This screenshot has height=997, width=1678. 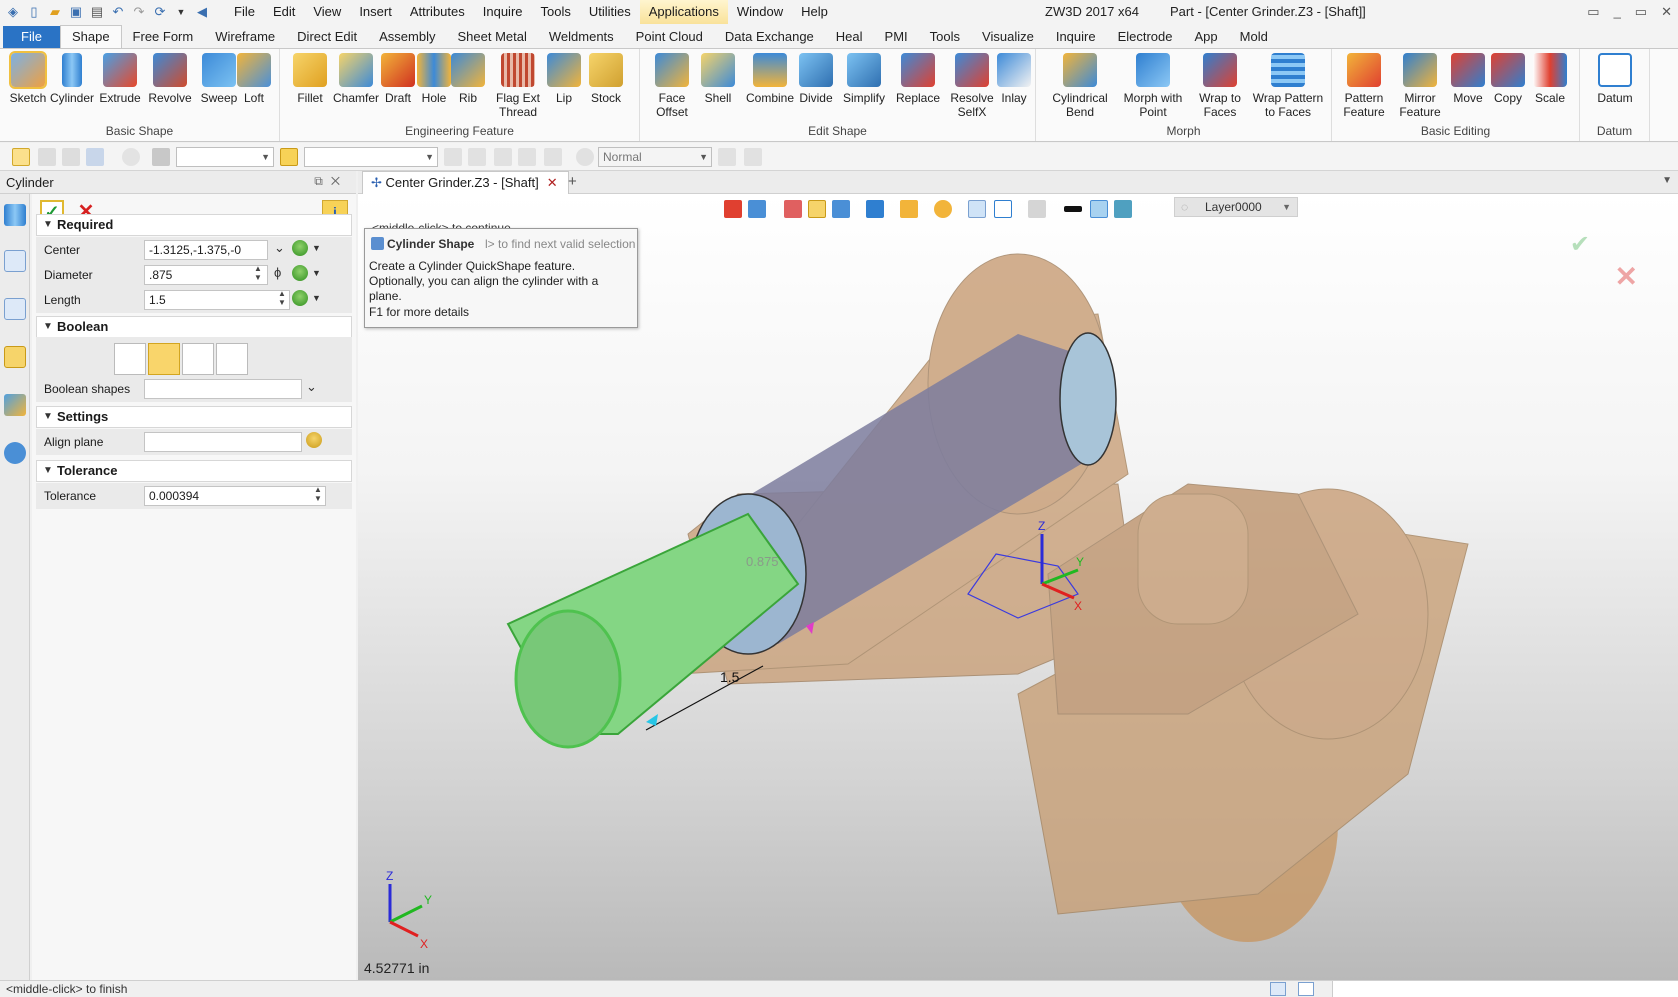 What do you see at coordinates (310, 79) in the screenshot?
I see `fillet-button: Fillet` at bounding box center [310, 79].